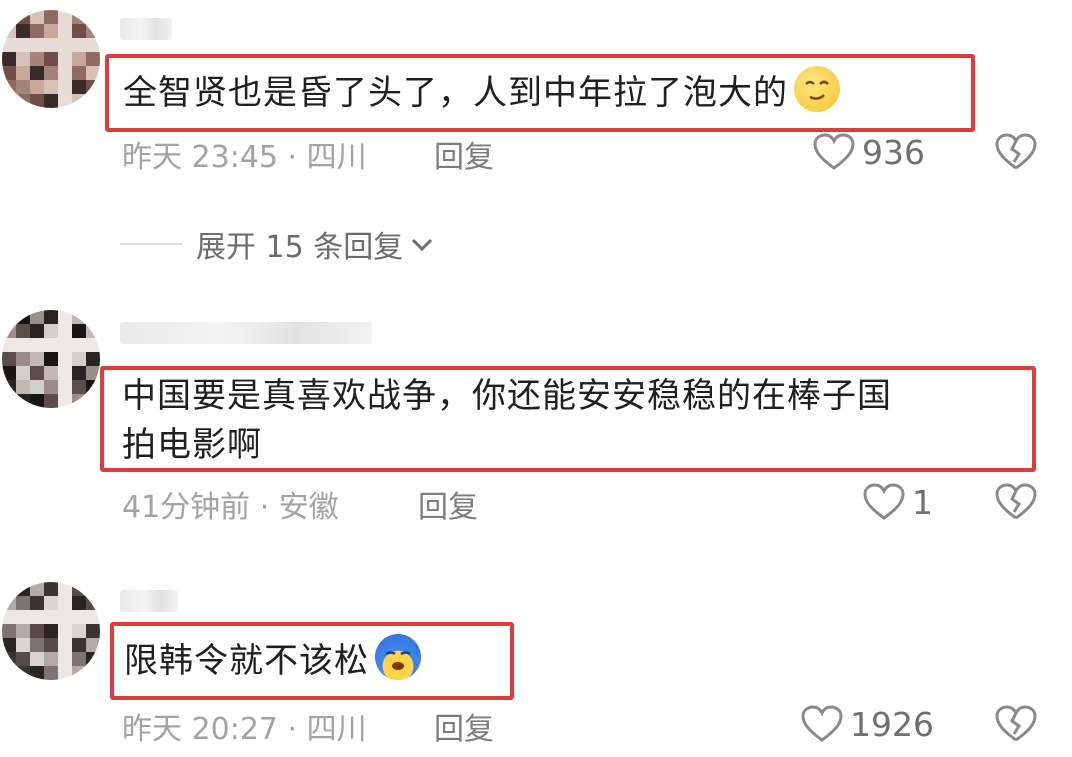 The image size is (1072, 757). I want to click on smirk-face-emoji, so click(817, 89).